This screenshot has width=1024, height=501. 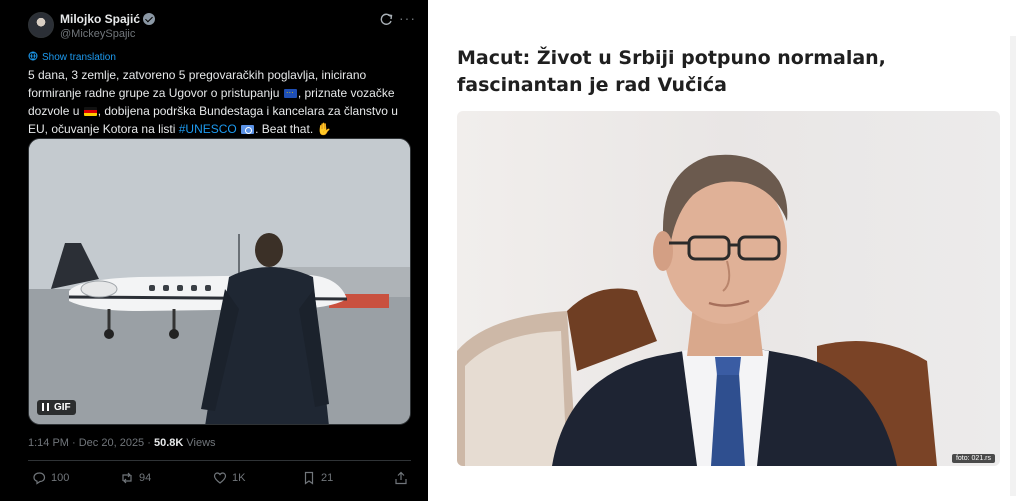 I want to click on like-count: 1K, so click(x=239, y=478).